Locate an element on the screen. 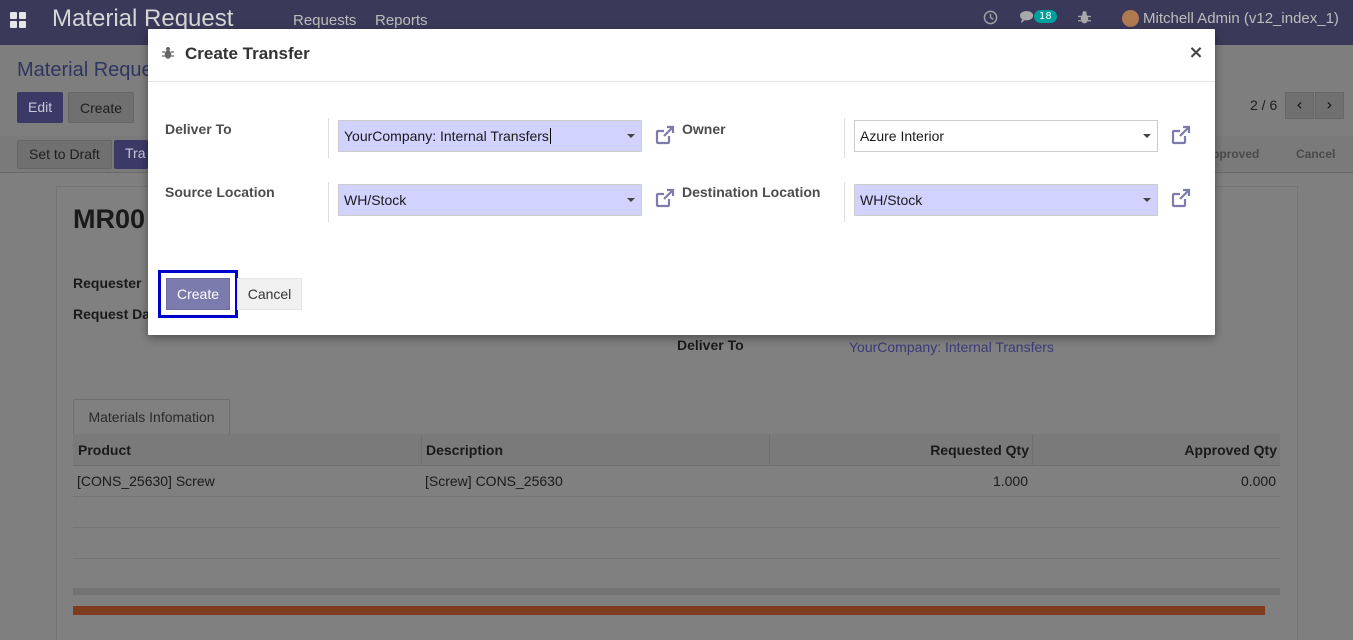 This screenshot has height=640, width=1353. pager-next-button: › is located at coordinates (1329, 105).